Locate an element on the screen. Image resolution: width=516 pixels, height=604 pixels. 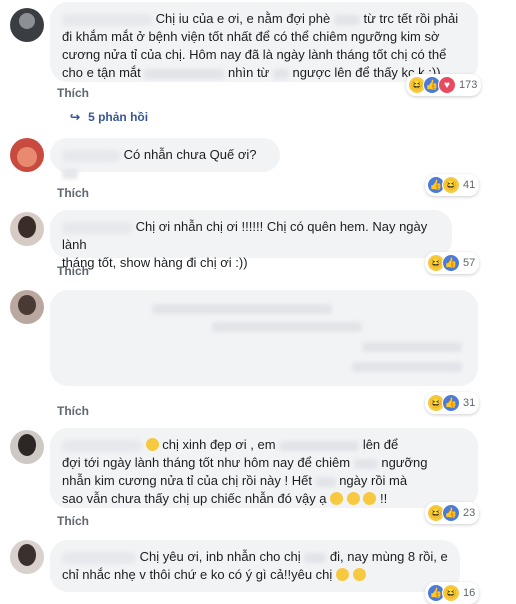
replies-label: 5 phản hồi is located at coordinates (118, 117).